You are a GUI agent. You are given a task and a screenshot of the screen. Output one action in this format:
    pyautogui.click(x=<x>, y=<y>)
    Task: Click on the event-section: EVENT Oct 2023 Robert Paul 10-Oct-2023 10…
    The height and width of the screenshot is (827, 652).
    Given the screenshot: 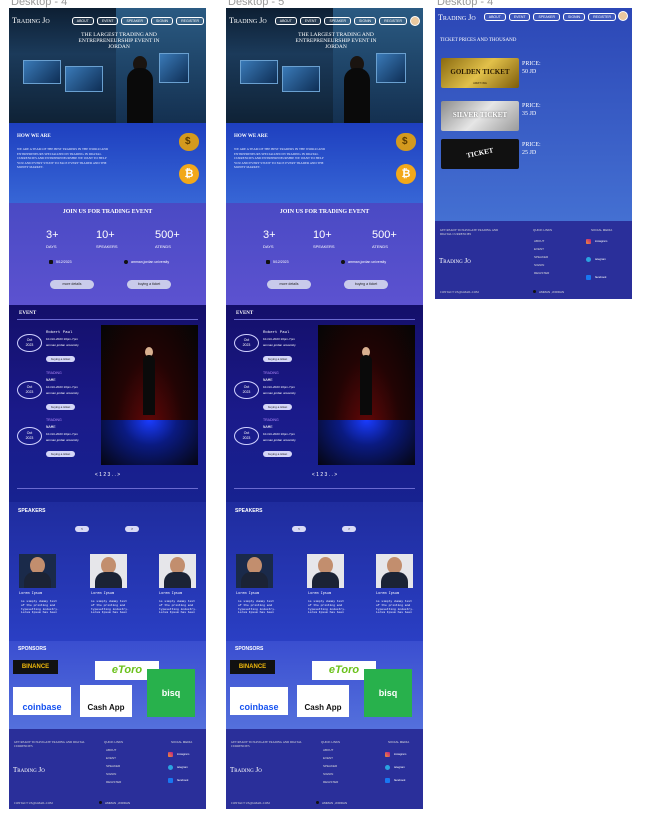 What is the action you would take?
    pyautogui.click(x=107, y=403)
    